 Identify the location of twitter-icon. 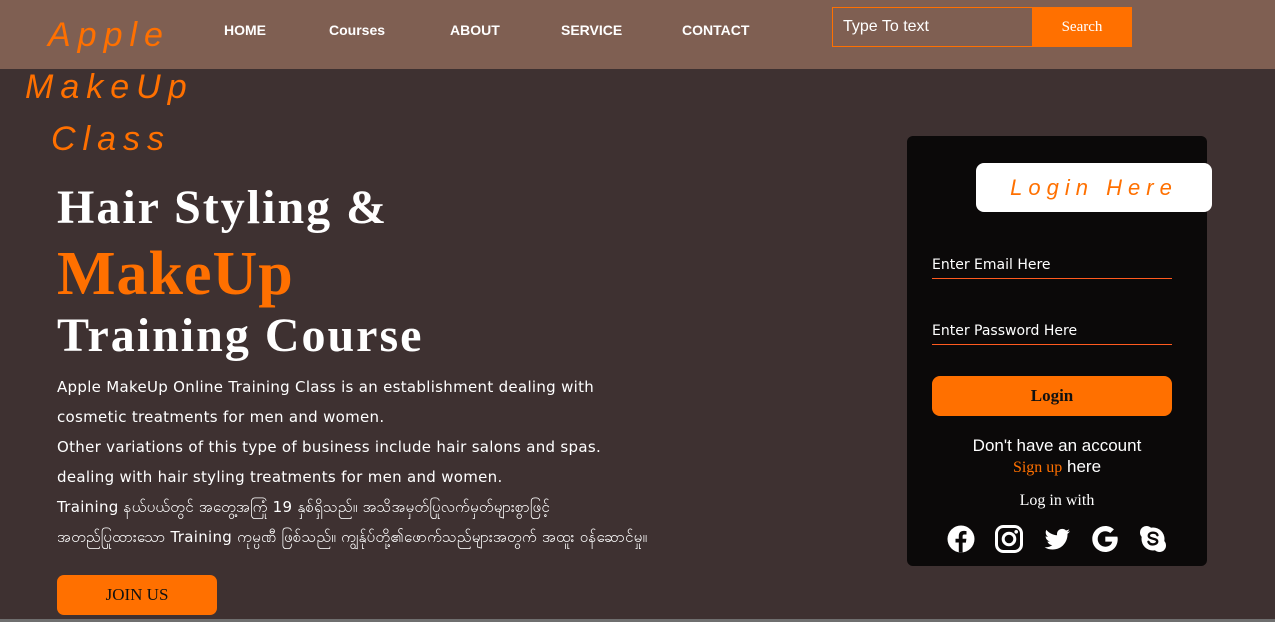
(1057, 539).